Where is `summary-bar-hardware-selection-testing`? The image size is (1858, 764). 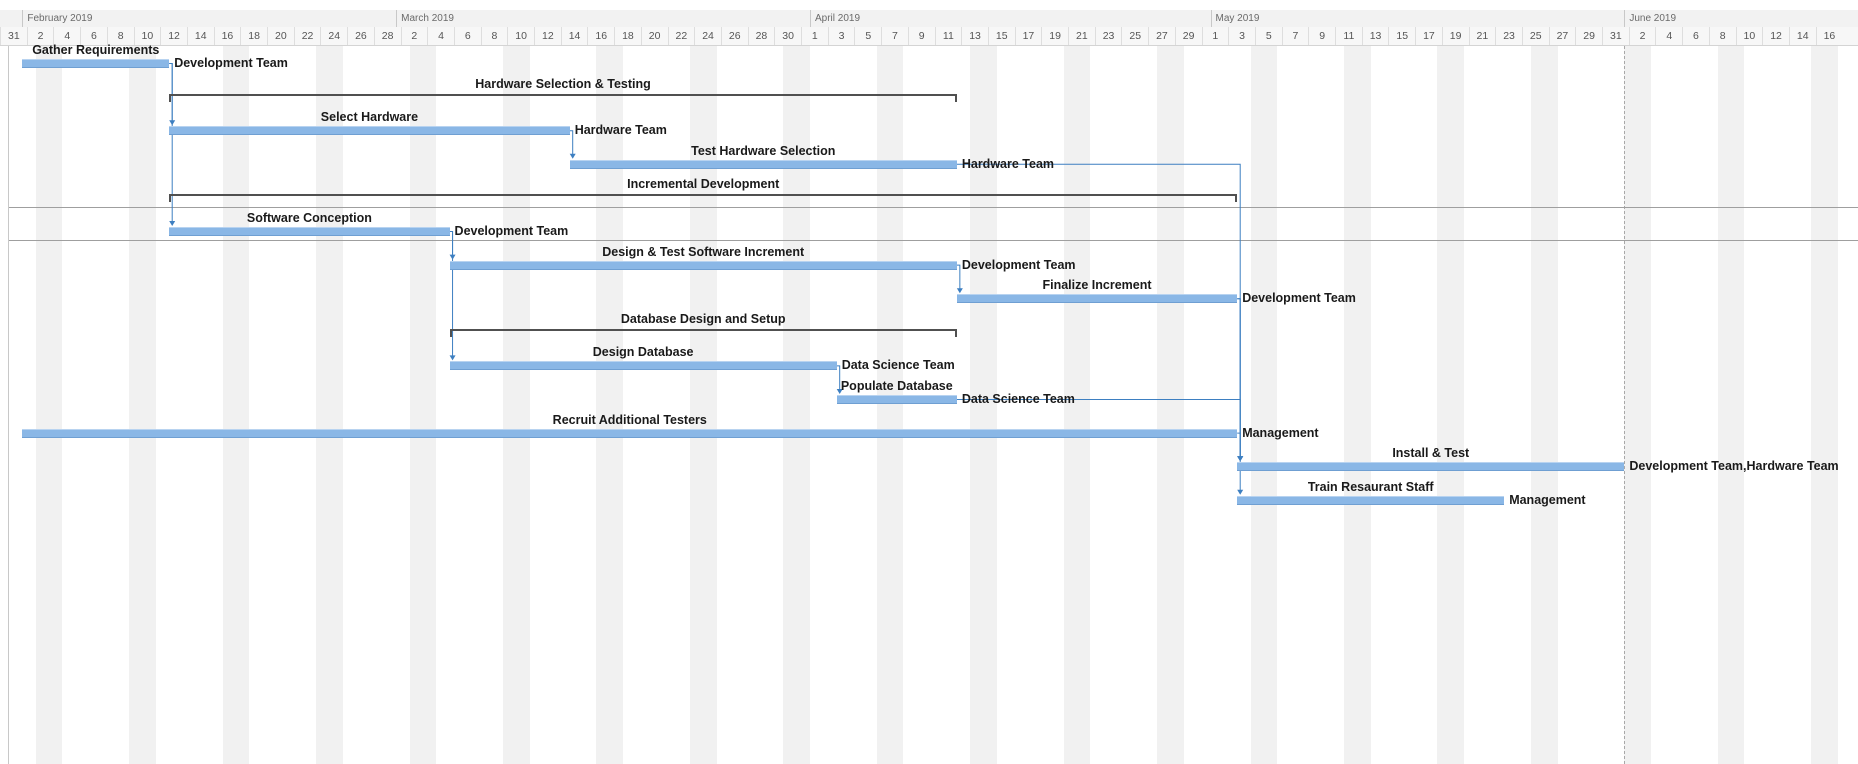
summary-bar-hardware-selection-testing is located at coordinates (563, 97).